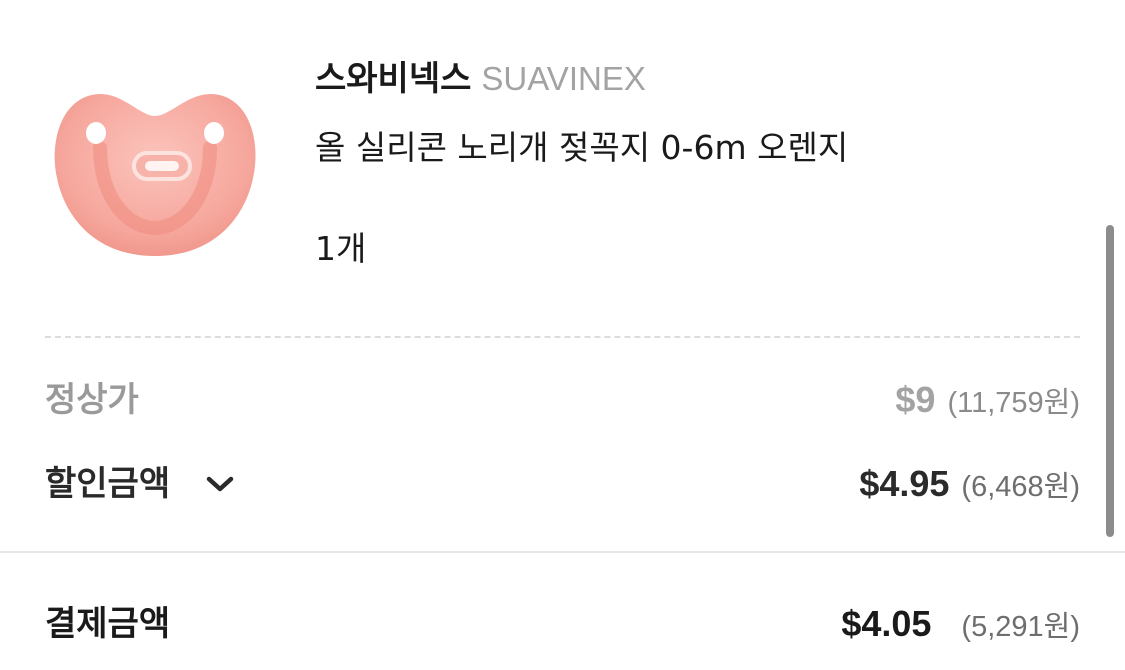  Describe the element at coordinates (904, 483) in the screenshot. I see `discount-usd: $4.95` at that location.